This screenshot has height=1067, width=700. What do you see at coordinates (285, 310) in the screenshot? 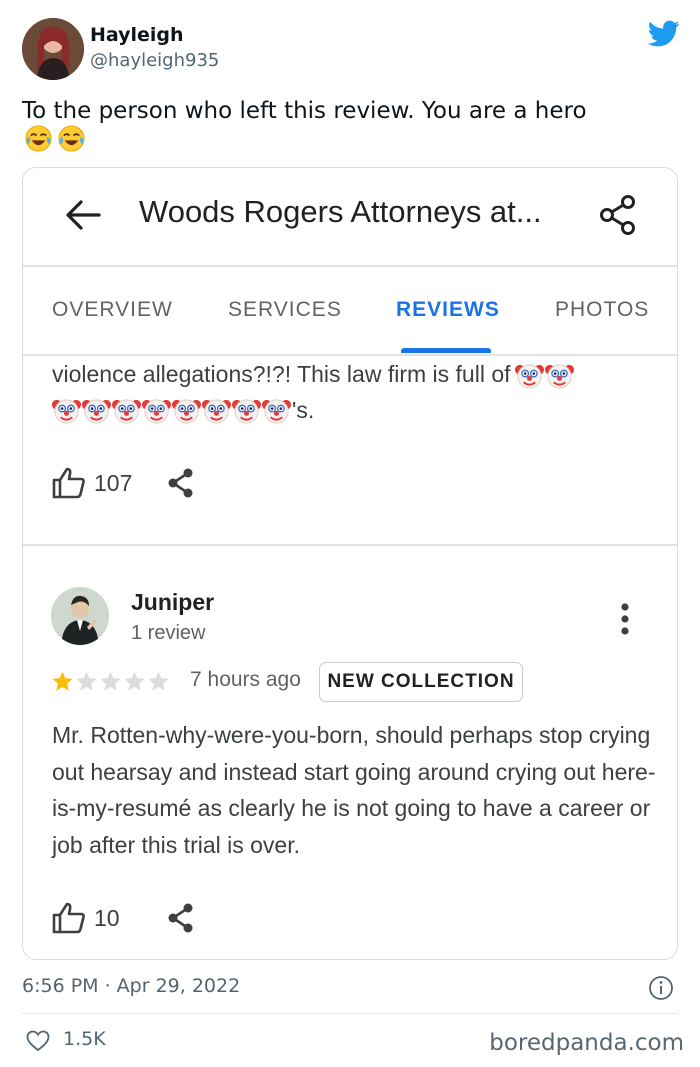
I see `tab-services: SERVICES` at bounding box center [285, 310].